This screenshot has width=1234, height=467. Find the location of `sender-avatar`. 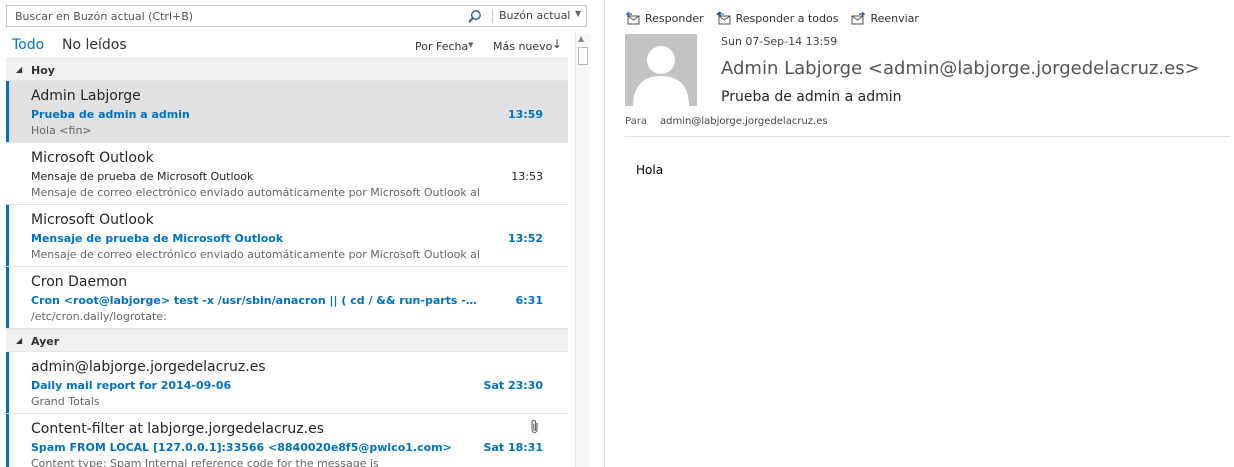

sender-avatar is located at coordinates (661, 70).